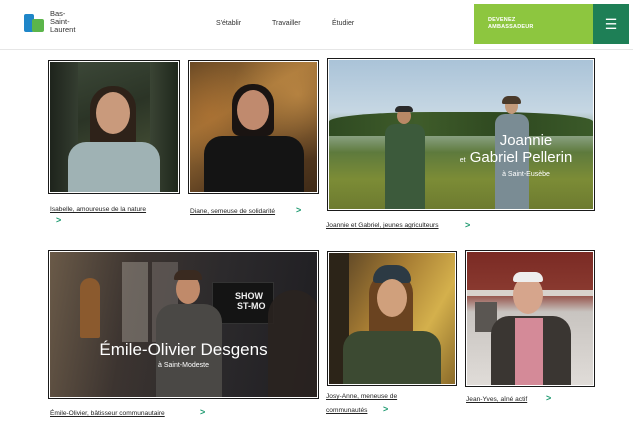 This screenshot has height=422, width=633. What do you see at coordinates (286, 23) in the screenshot?
I see `nav-travailler: Travailler` at bounding box center [286, 23].